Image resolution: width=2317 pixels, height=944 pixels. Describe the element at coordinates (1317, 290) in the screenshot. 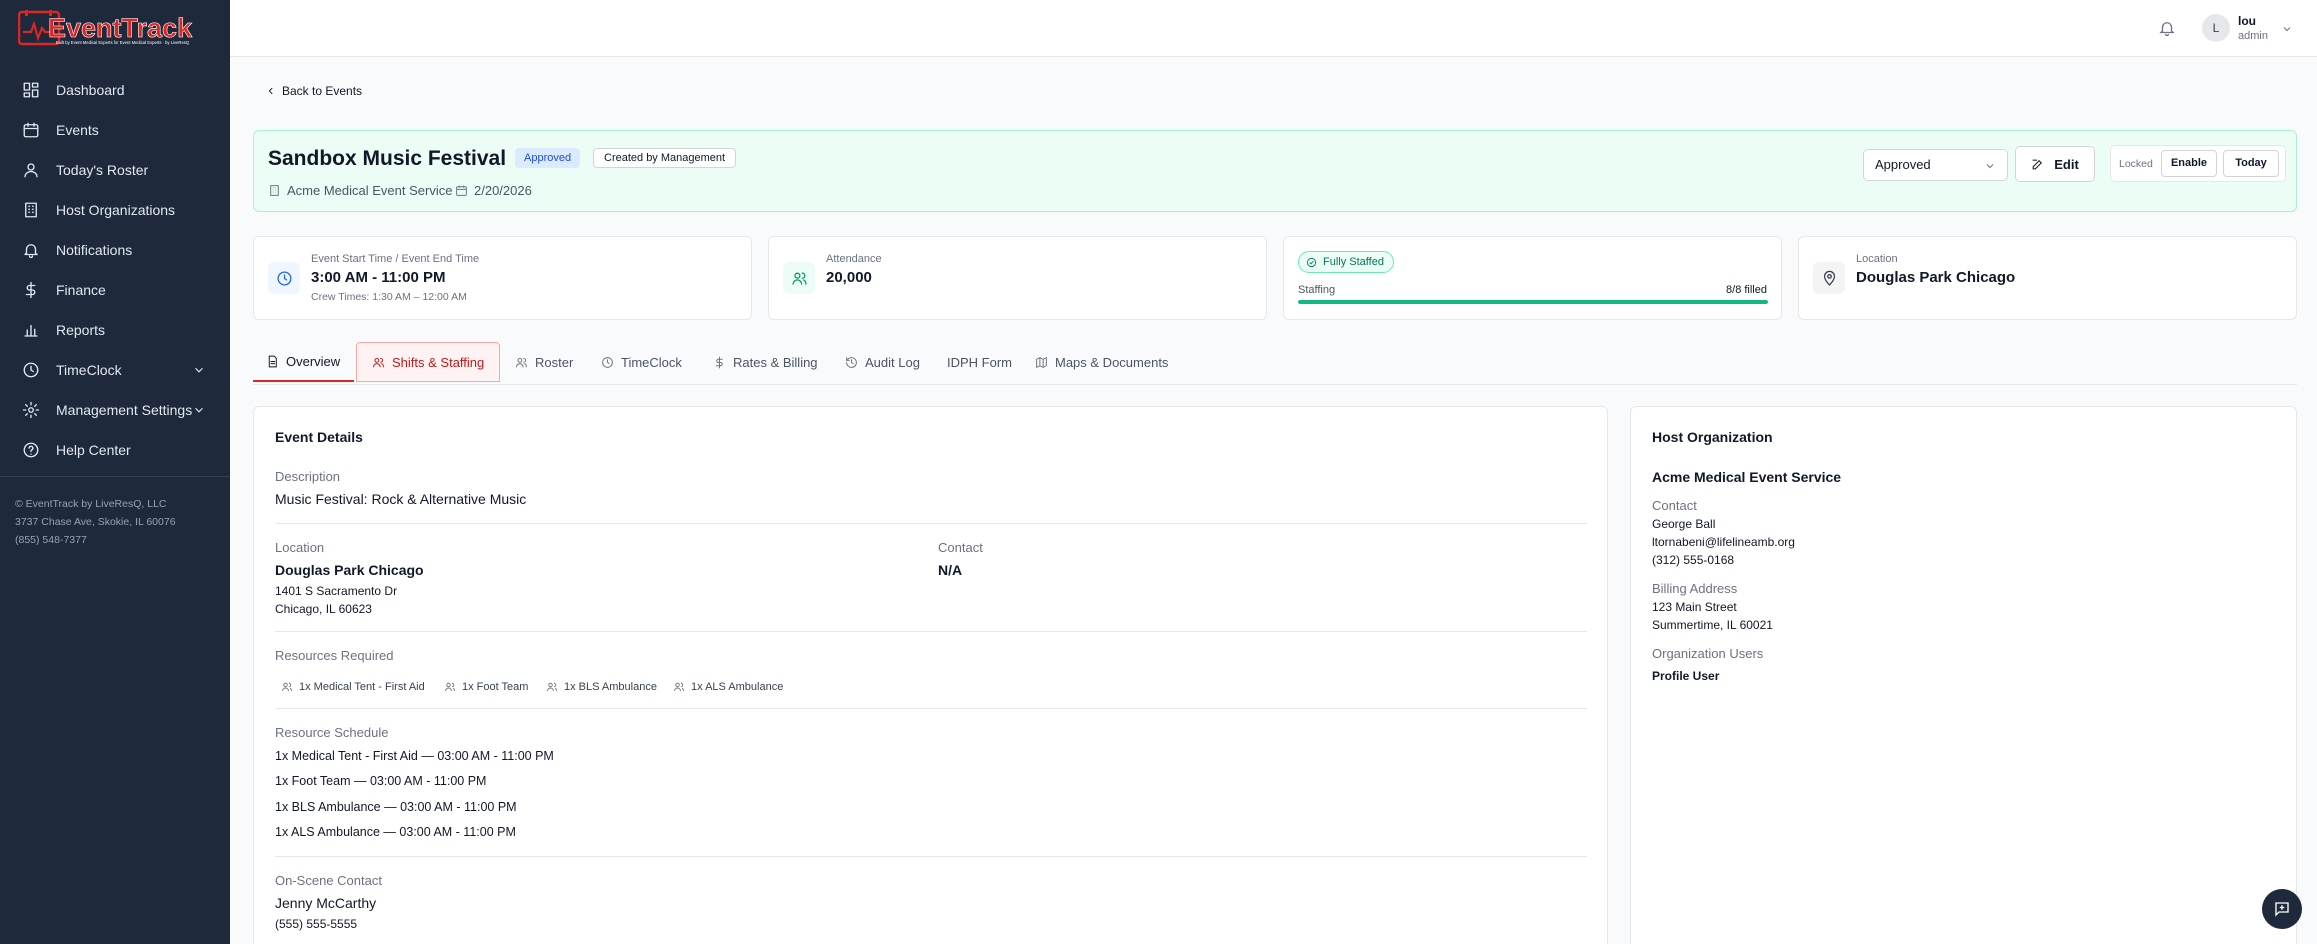

I see `staffing-label: Staffing` at that location.